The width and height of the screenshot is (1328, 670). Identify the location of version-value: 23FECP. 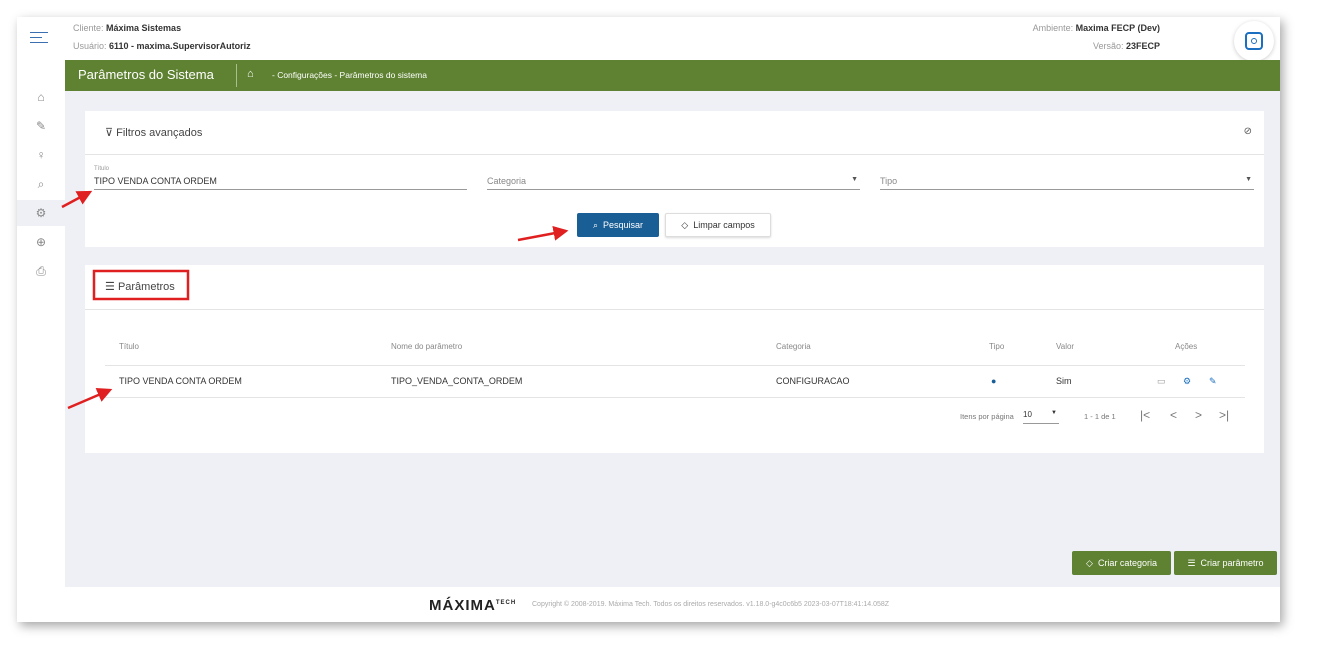
(1142, 46).